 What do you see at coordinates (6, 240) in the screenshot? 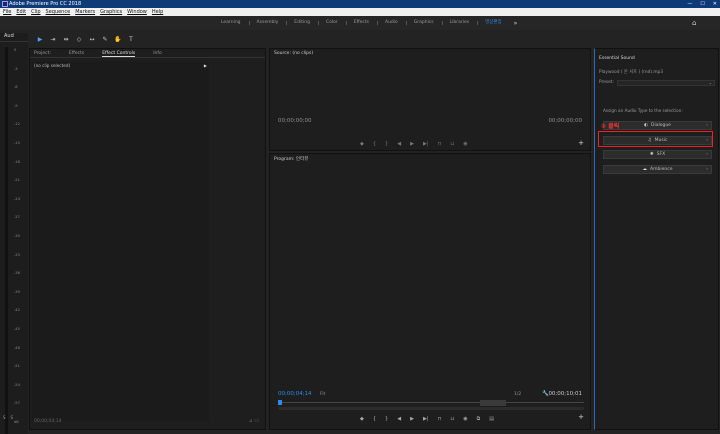
I see `audio-meter-bar` at bounding box center [6, 240].